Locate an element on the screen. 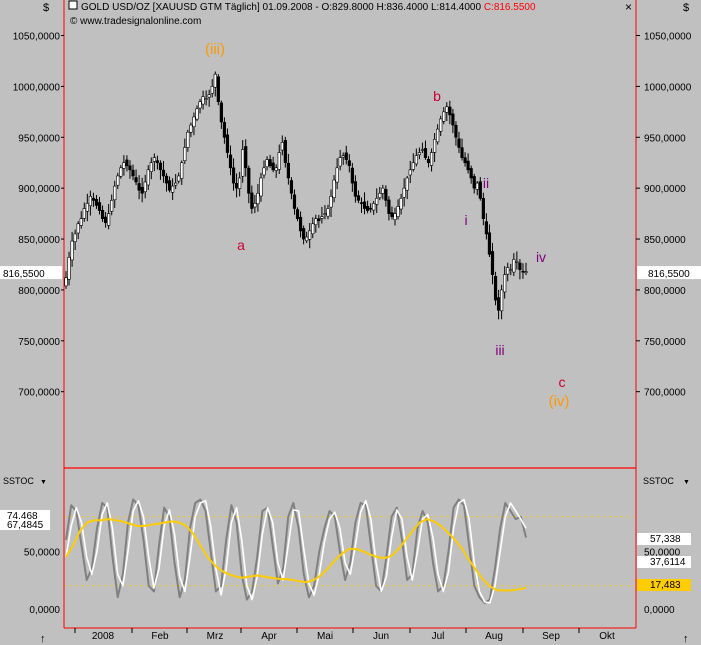  price-tick-label-left: 700,0000 is located at coordinates (39, 393).